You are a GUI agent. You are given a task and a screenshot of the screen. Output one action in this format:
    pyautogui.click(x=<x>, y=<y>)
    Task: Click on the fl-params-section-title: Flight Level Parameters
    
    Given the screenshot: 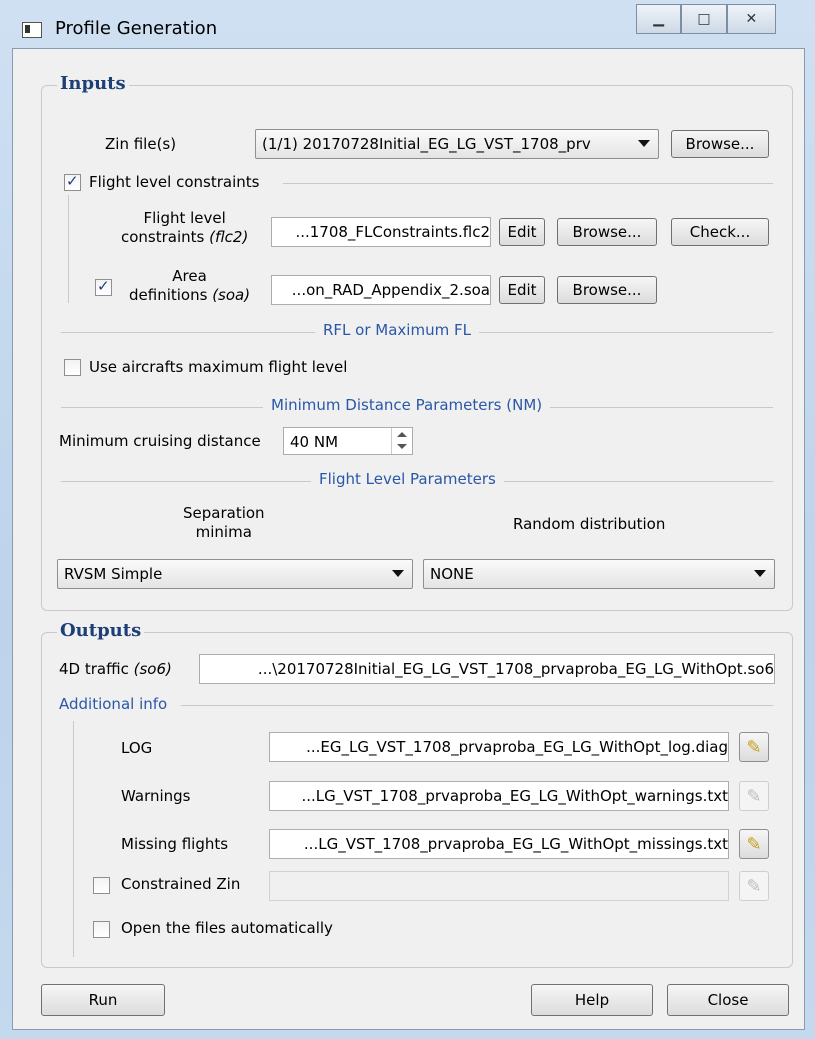 What is the action you would take?
    pyautogui.click(x=407, y=479)
    